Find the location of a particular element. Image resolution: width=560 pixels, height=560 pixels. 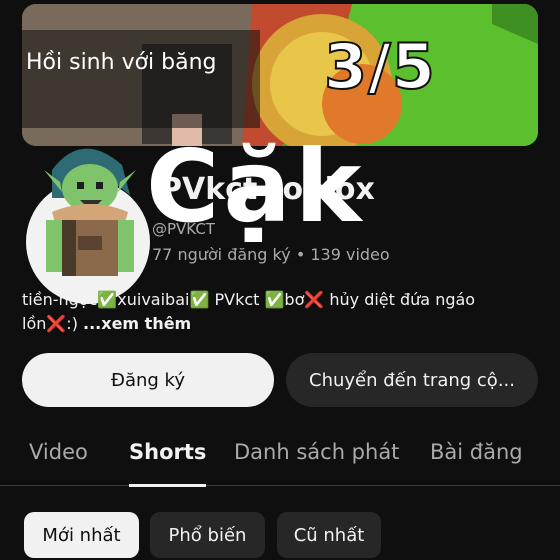

subscribe-button: Đăng ký is located at coordinates (148, 380).